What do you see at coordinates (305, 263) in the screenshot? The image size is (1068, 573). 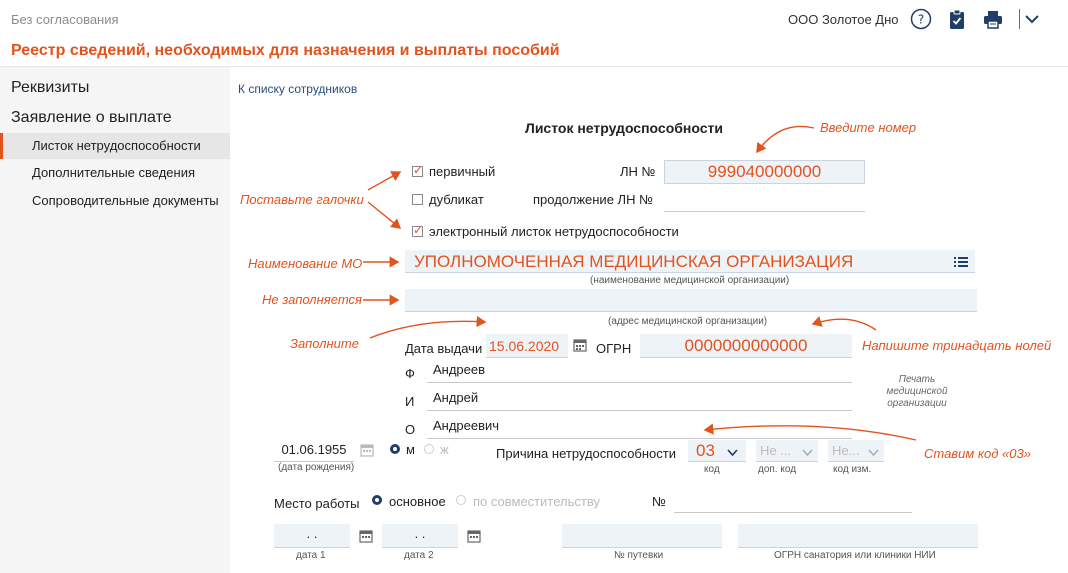 I see `annotation-mo-name: Наименование МО` at bounding box center [305, 263].